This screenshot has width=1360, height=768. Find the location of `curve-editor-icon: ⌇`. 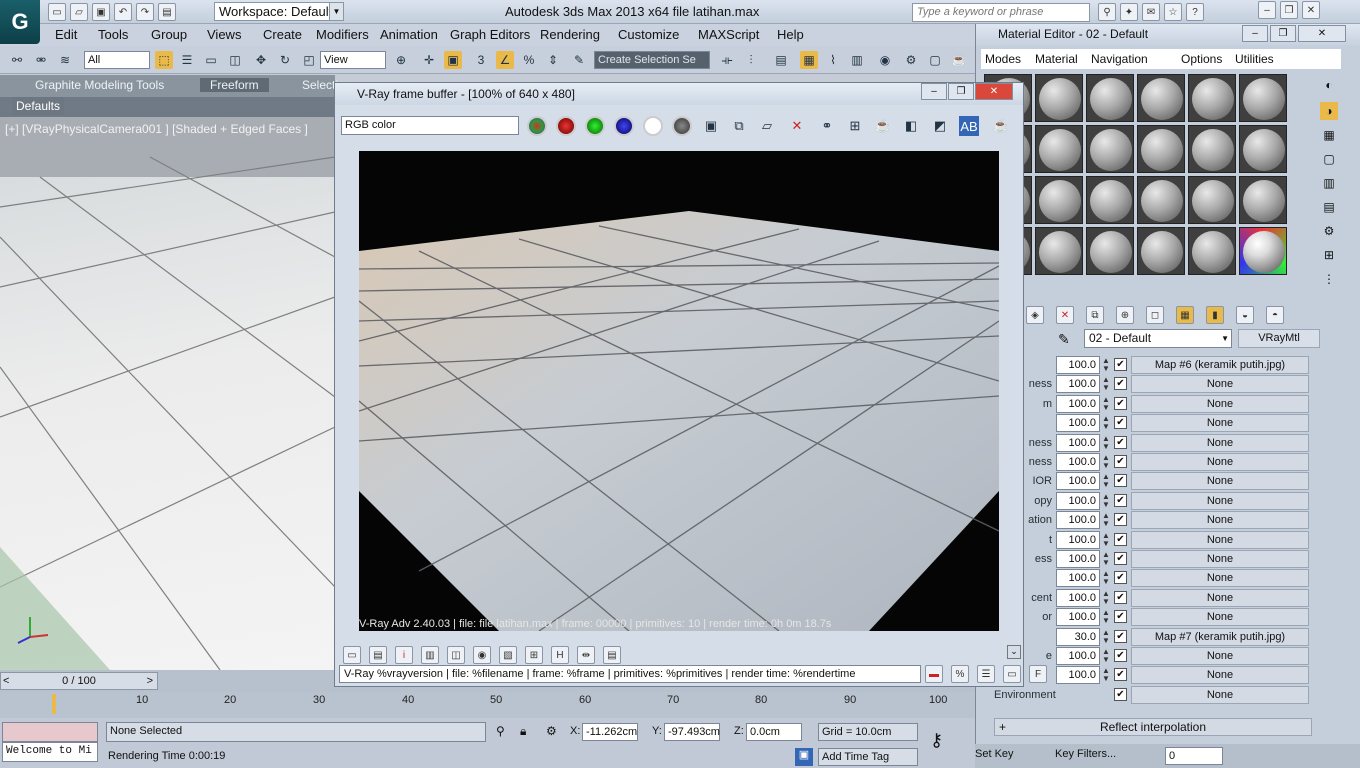

curve-editor-icon: ⌇ is located at coordinates (833, 60).